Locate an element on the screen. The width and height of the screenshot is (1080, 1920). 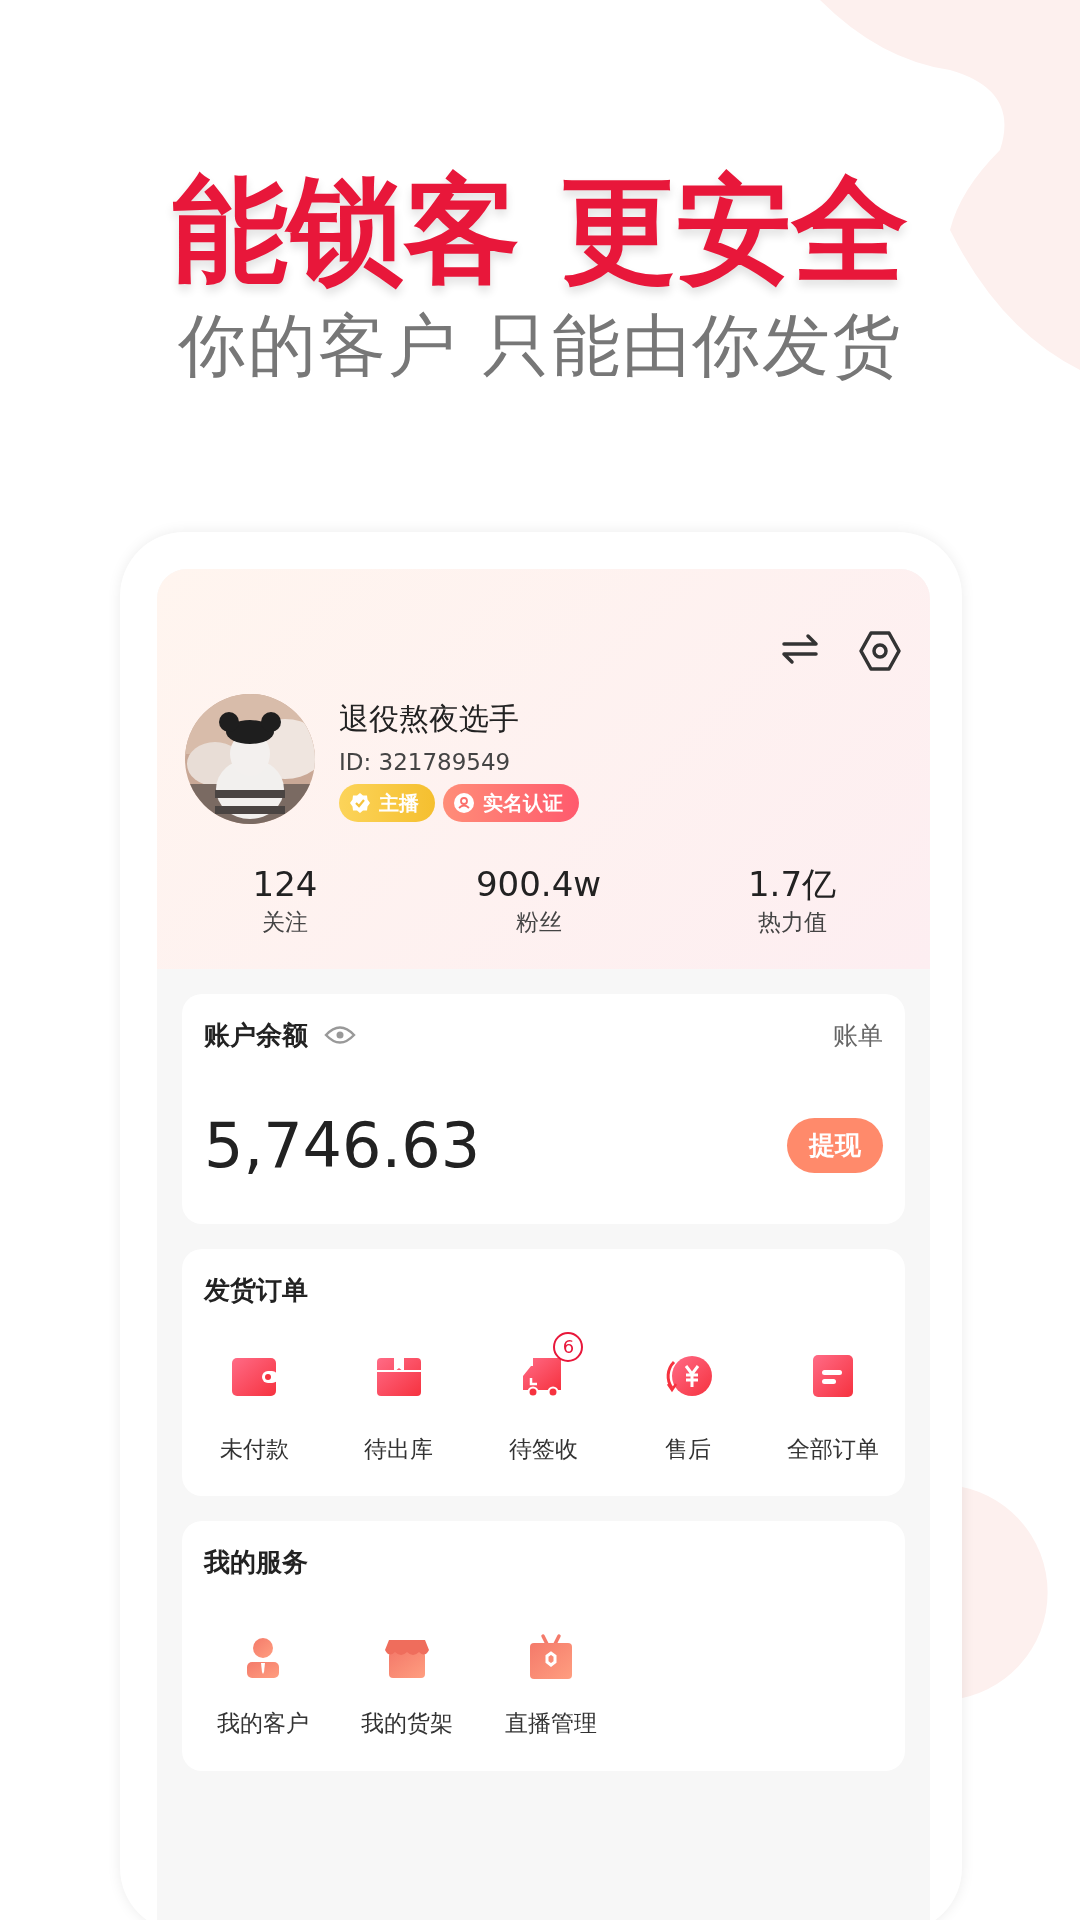
stat-value: 1.7亿 is located at coordinates (792, 884).